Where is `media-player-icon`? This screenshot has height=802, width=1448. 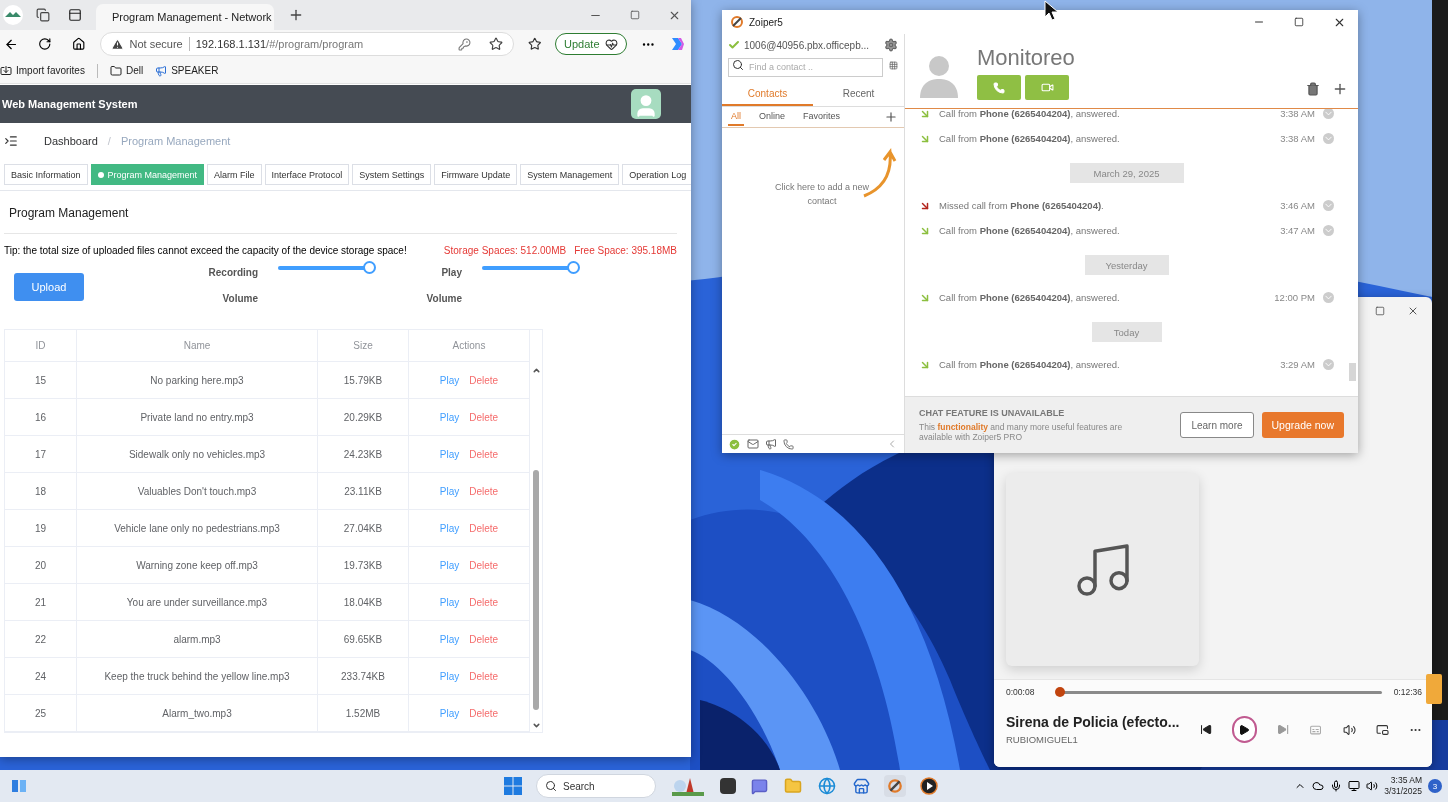
media-player-icon is located at coordinates (929, 786).